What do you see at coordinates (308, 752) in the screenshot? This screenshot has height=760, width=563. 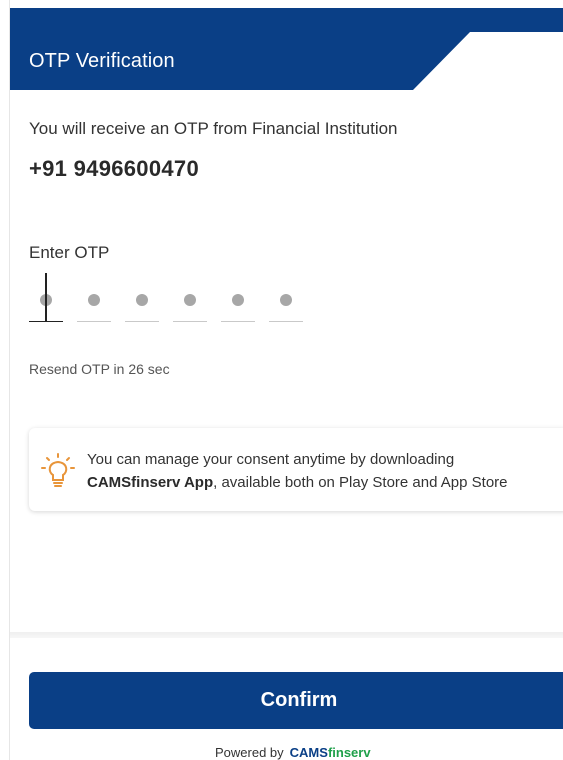 I see `brand-main: CAMS` at bounding box center [308, 752].